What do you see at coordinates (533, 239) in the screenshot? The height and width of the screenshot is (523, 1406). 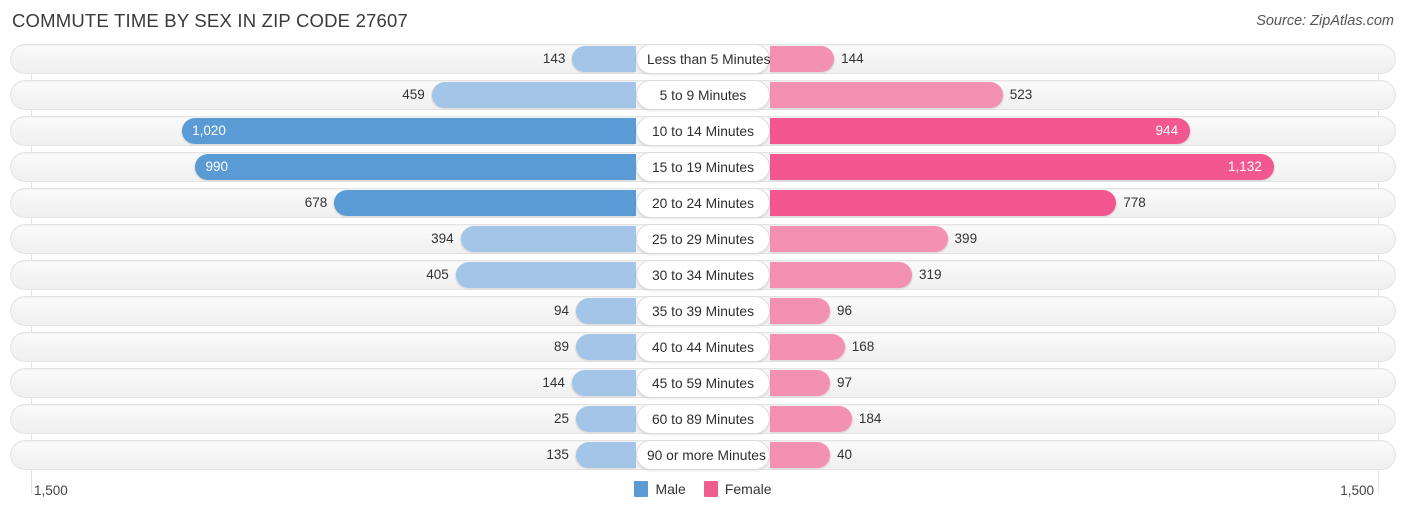 I see `bar-male: 394` at bounding box center [533, 239].